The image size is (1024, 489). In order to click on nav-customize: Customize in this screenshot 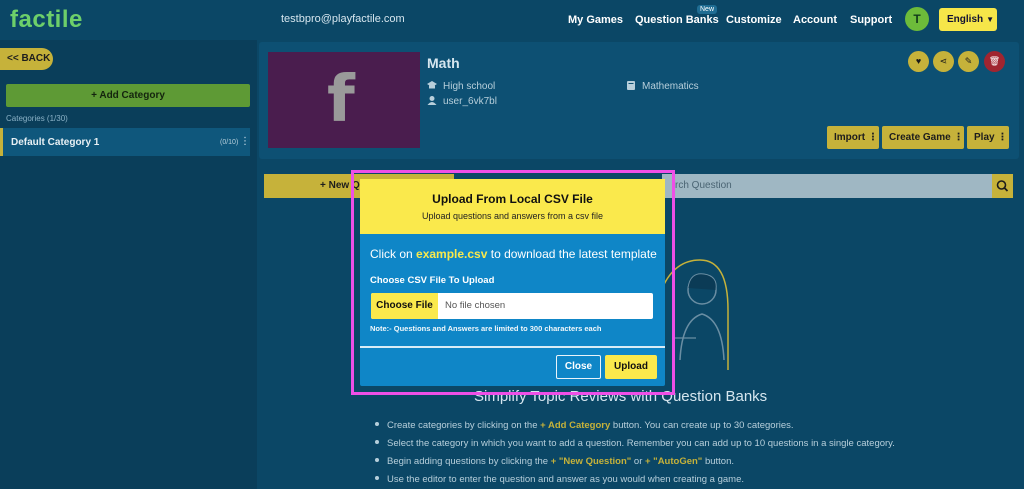, I will do `click(754, 20)`.